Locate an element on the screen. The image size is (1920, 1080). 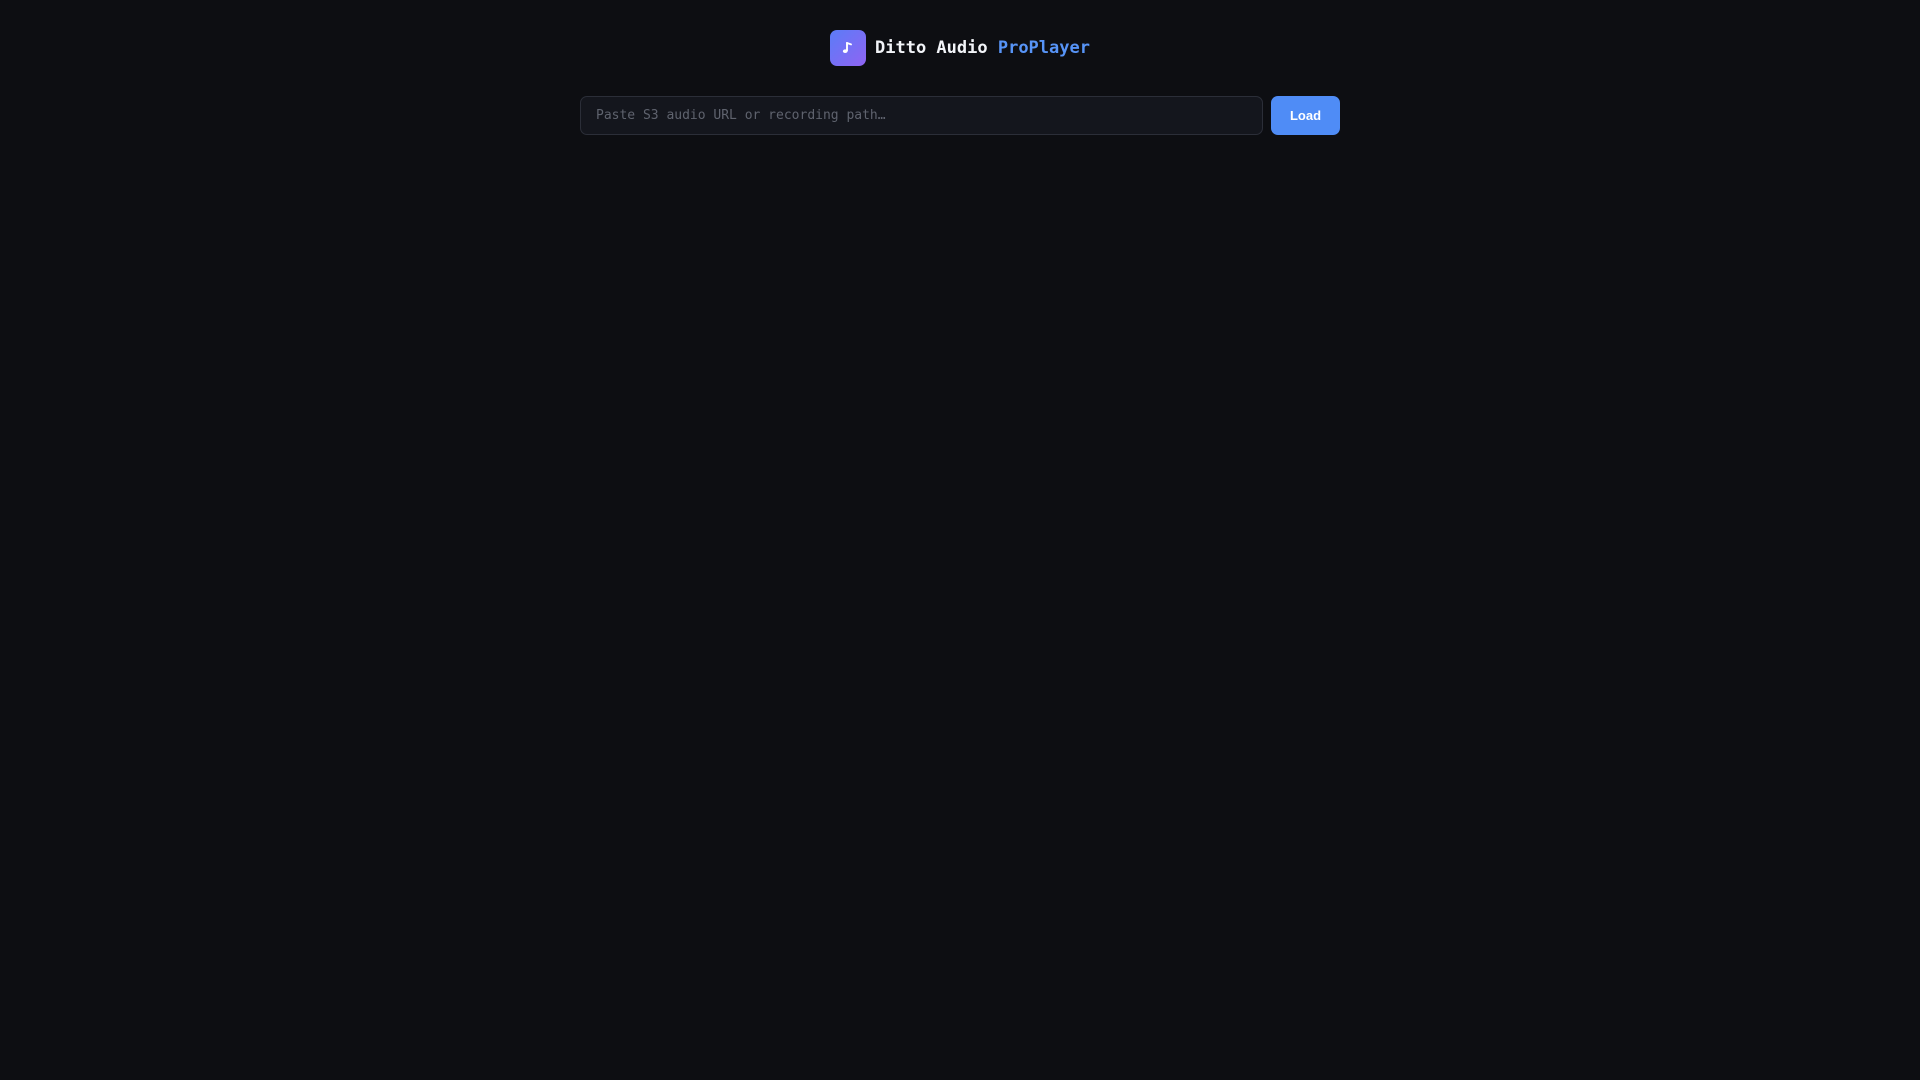
app-title-main: Ditto Audio is located at coordinates (936, 48).